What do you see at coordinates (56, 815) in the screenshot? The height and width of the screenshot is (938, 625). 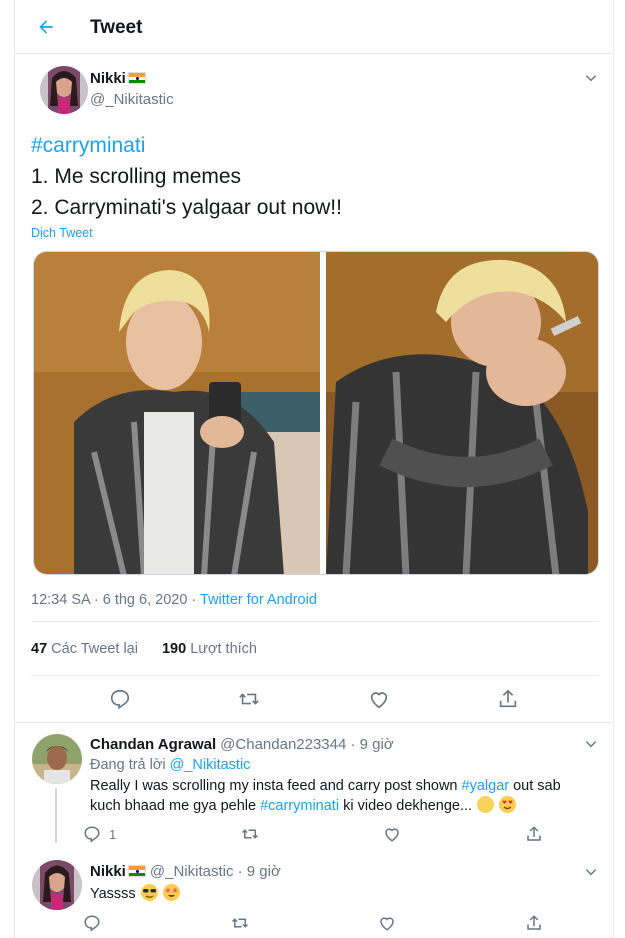 I see `thread-line` at bounding box center [56, 815].